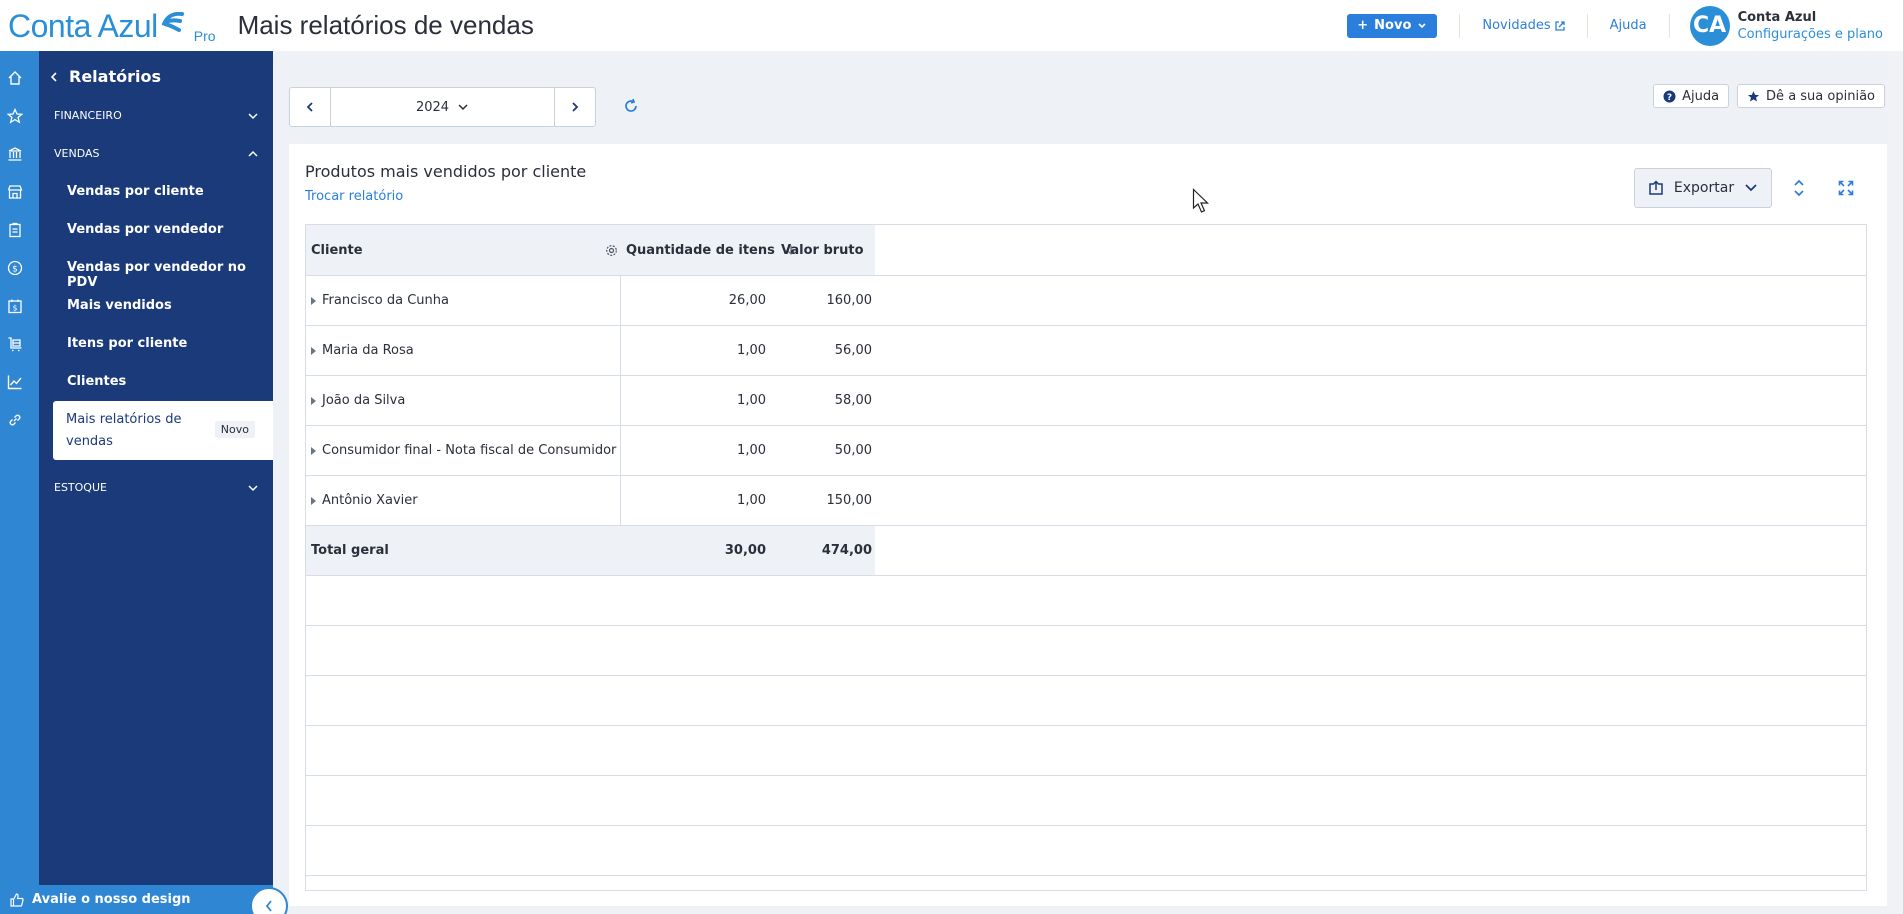 This screenshot has width=1903, height=914. What do you see at coordinates (849, 500) in the screenshot?
I see `gross-cell: 150,00` at bounding box center [849, 500].